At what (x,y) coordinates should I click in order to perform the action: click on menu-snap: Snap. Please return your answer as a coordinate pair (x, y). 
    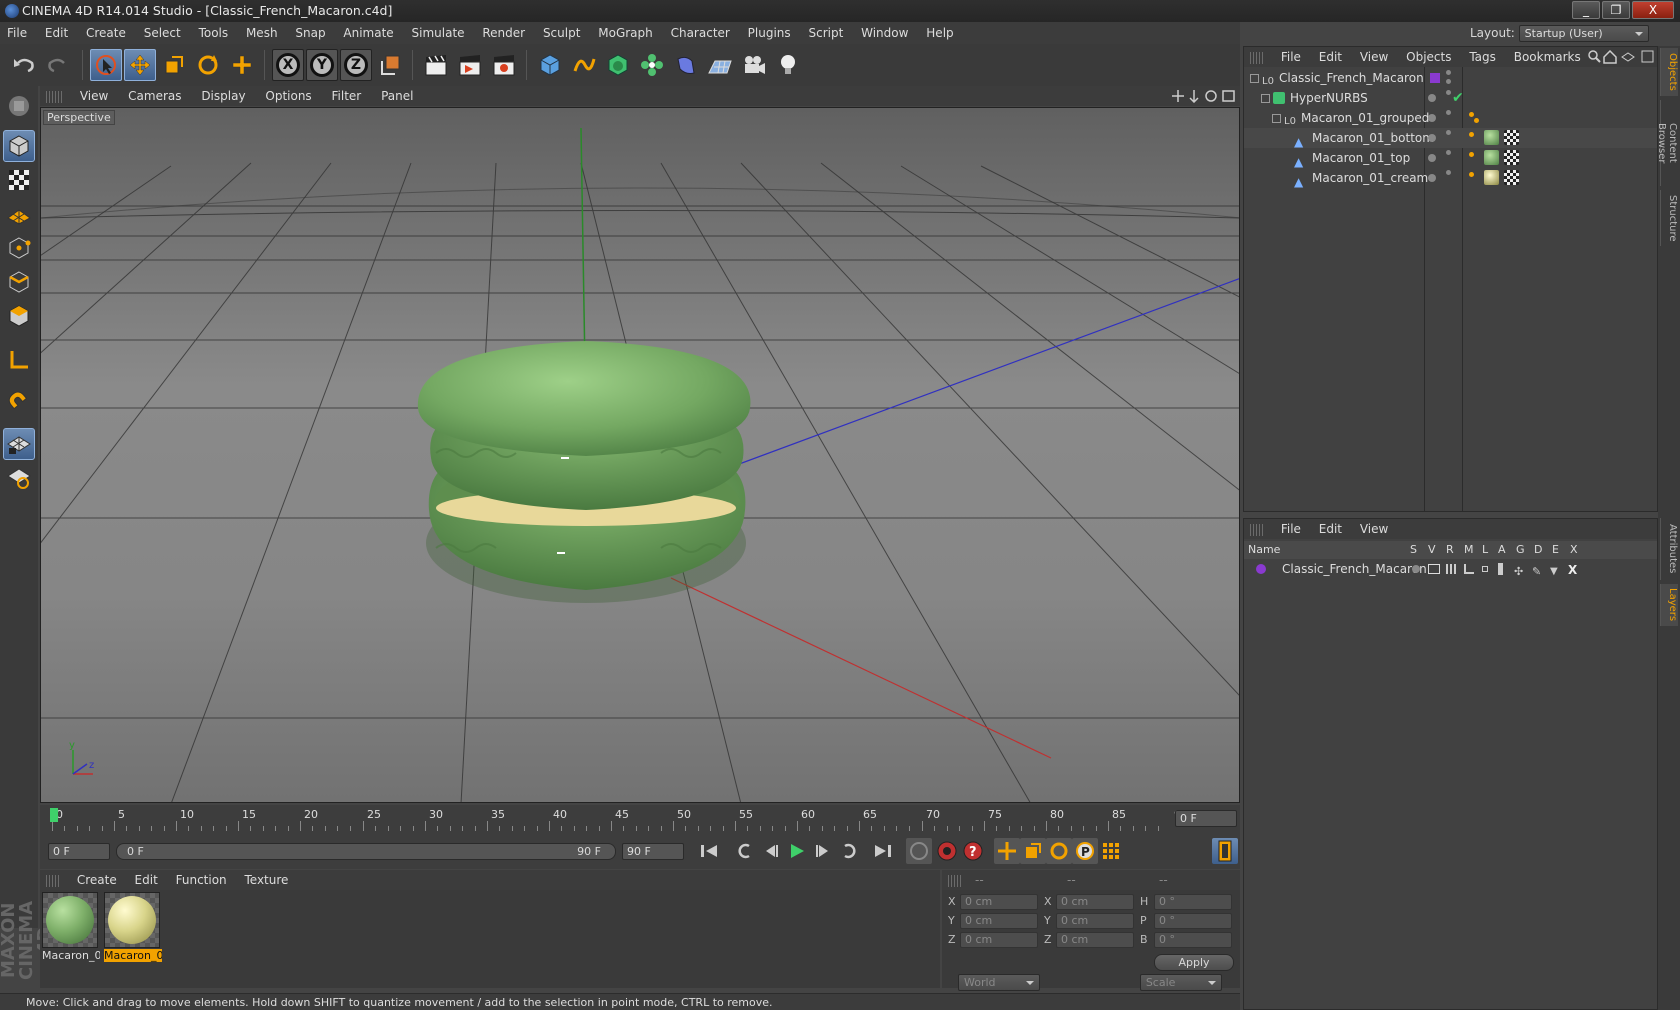
    Looking at the image, I should click on (310, 33).